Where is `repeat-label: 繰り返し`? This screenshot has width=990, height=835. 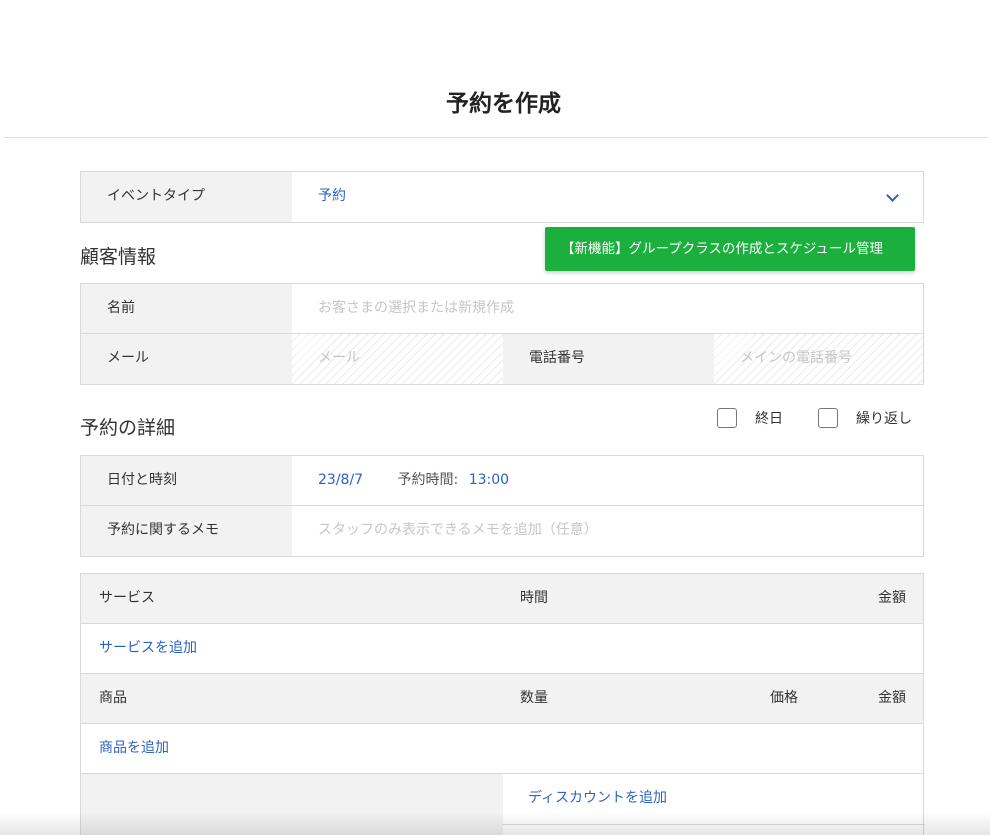
repeat-label: 繰り返し is located at coordinates (884, 419).